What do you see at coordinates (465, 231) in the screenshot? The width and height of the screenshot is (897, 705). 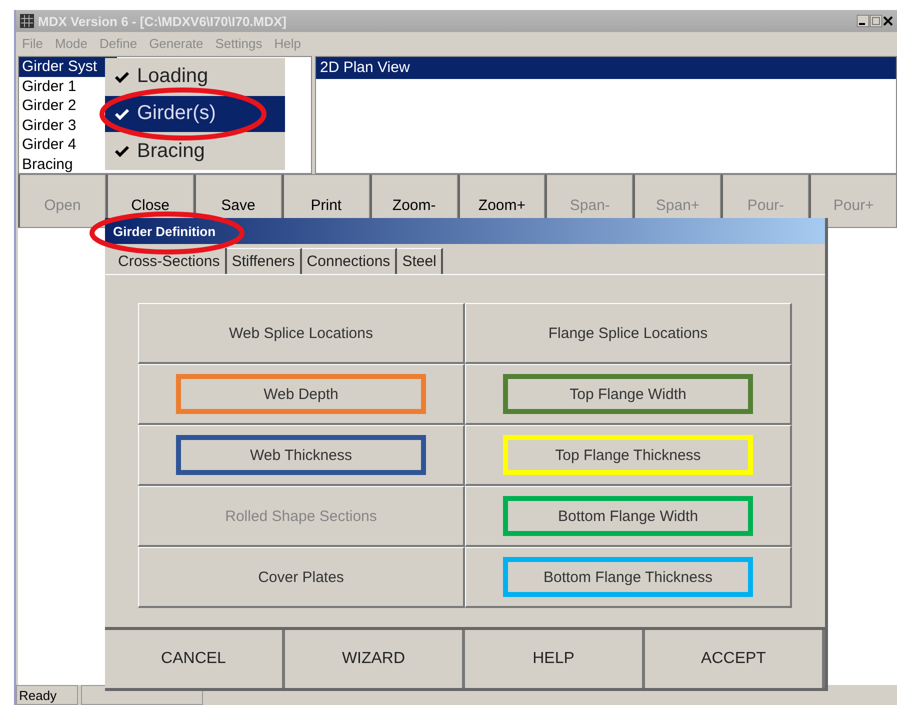 I see `dialog-title: Girder Definition` at bounding box center [465, 231].